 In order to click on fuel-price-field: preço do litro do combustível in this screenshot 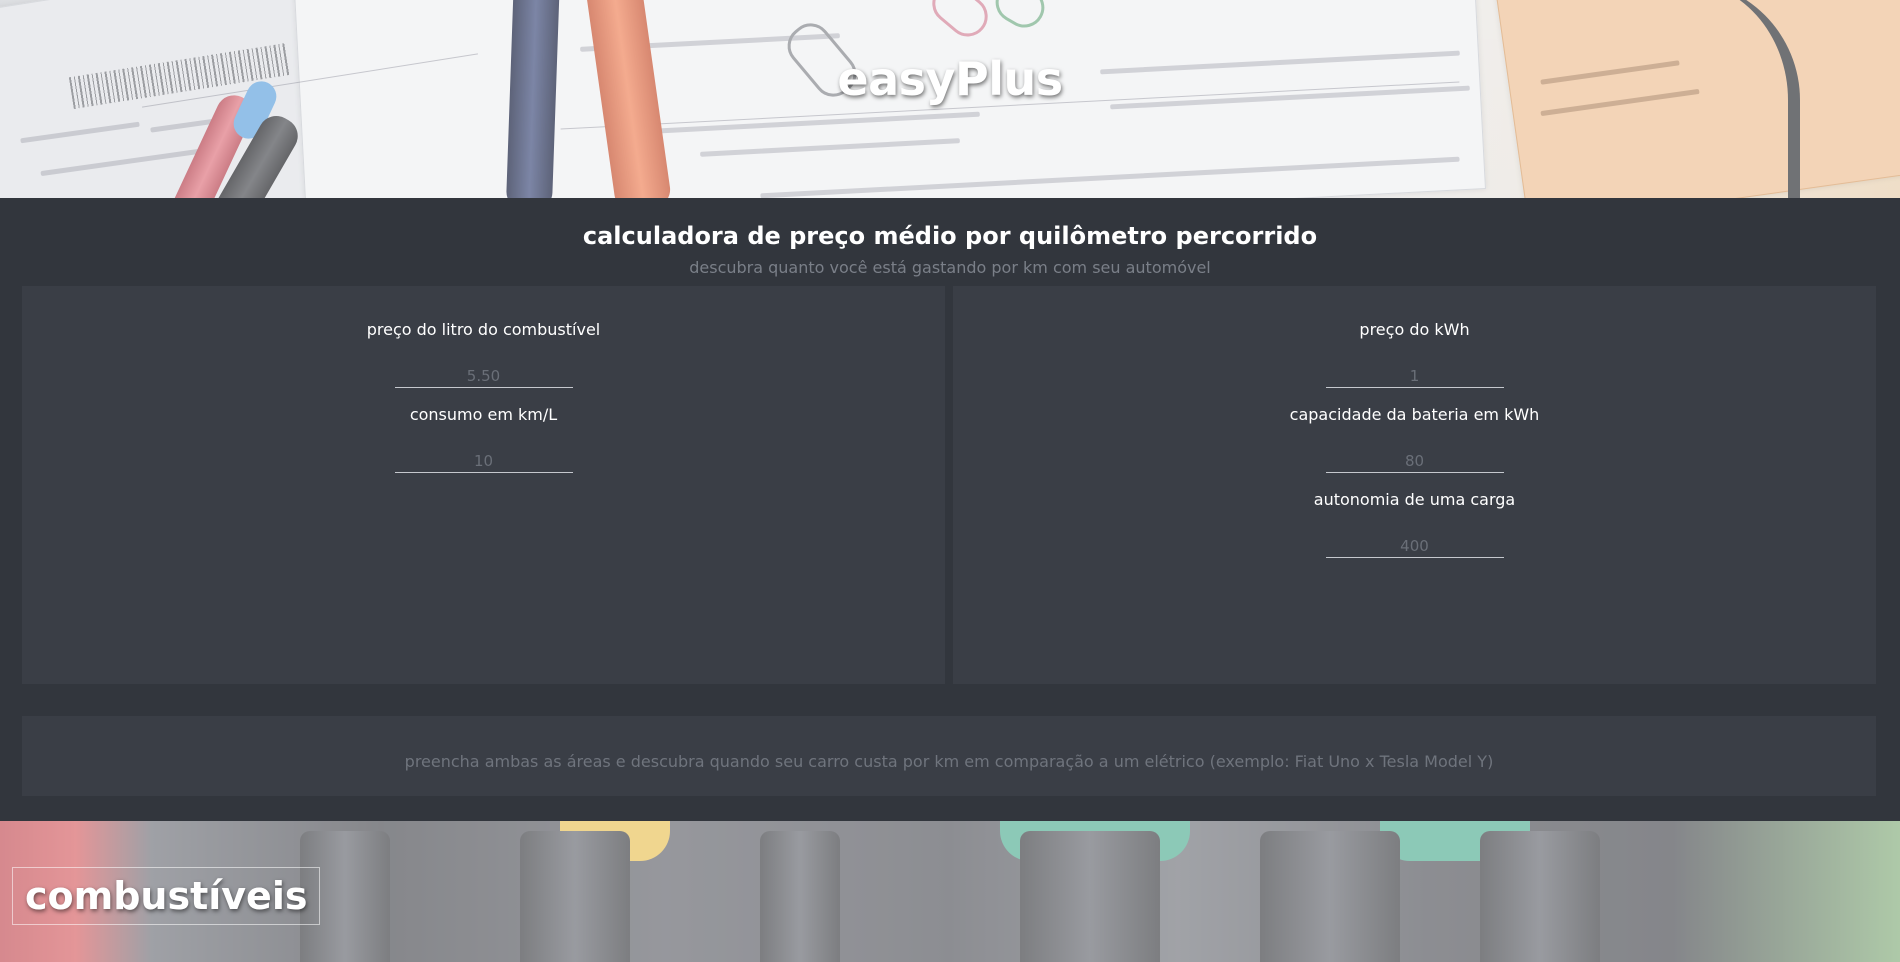, I will do `click(483, 337)`.